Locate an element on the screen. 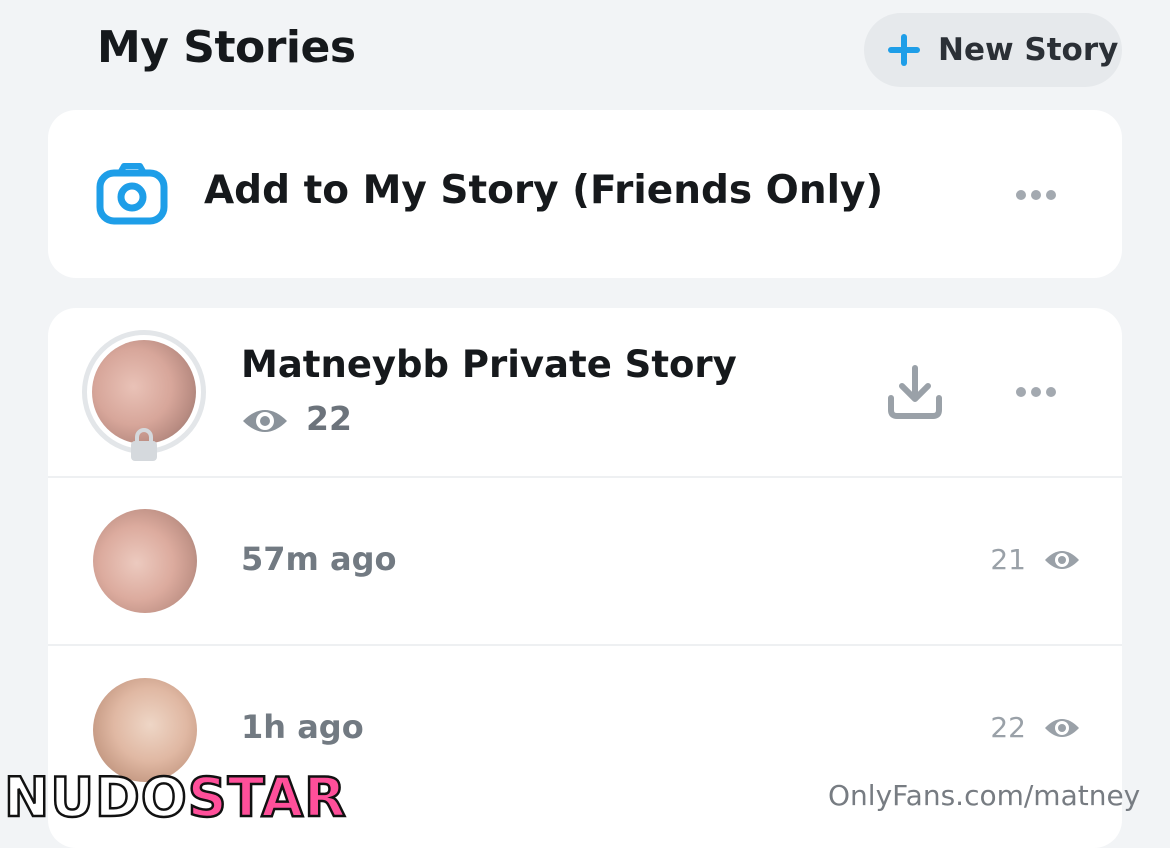 This screenshot has height=848, width=1170. snap-time: 1h ago is located at coordinates (302, 727).